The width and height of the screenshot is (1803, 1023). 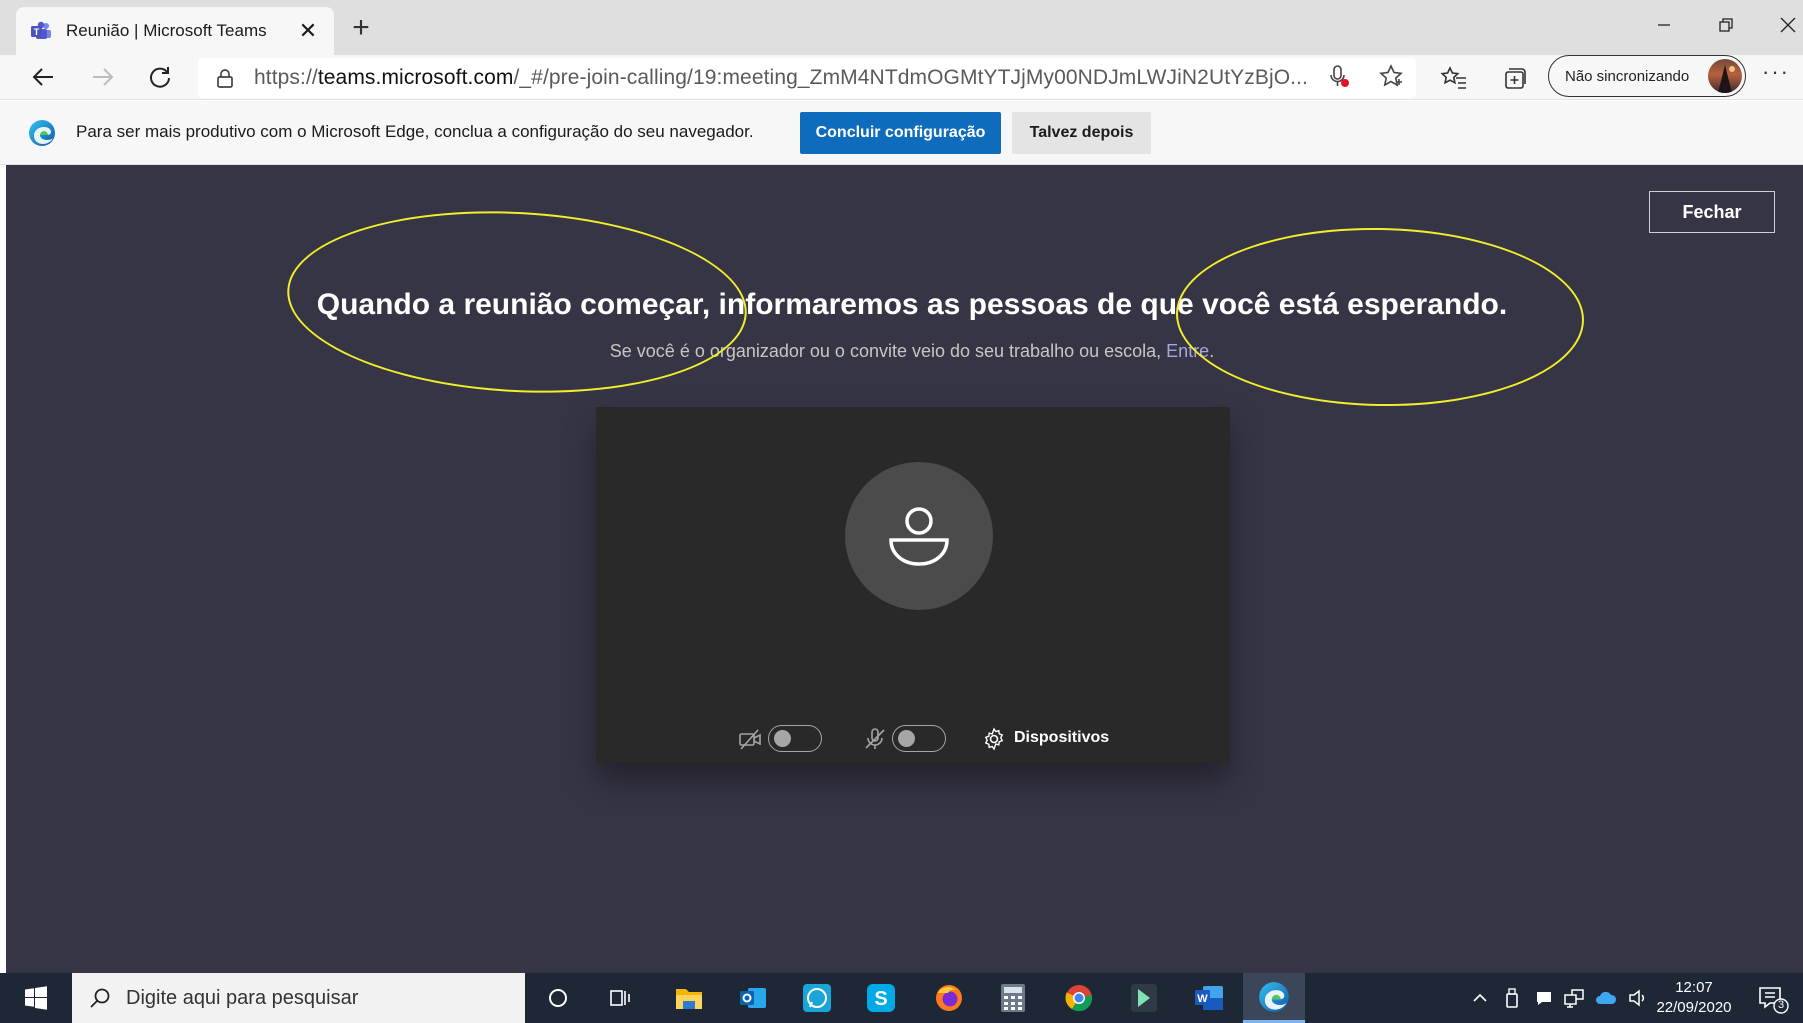 I want to click on back-button, so click(x=44, y=77).